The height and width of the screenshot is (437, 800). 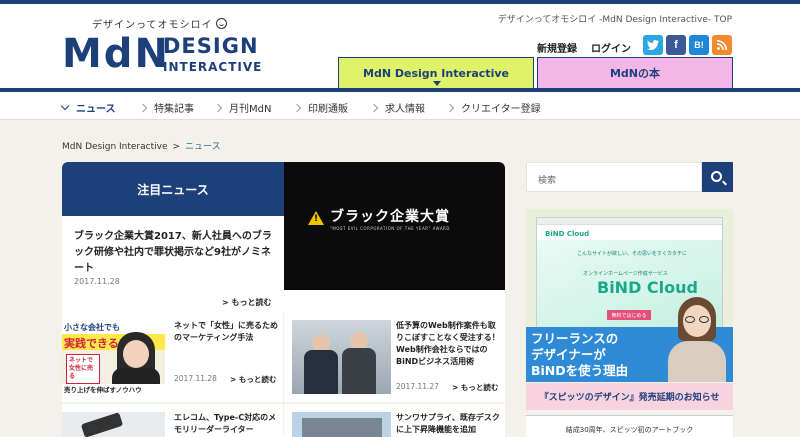 What do you see at coordinates (203, 147) in the screenshot?
I see `breadcrumb-current: ニュース` at bounding box center [203, 147].